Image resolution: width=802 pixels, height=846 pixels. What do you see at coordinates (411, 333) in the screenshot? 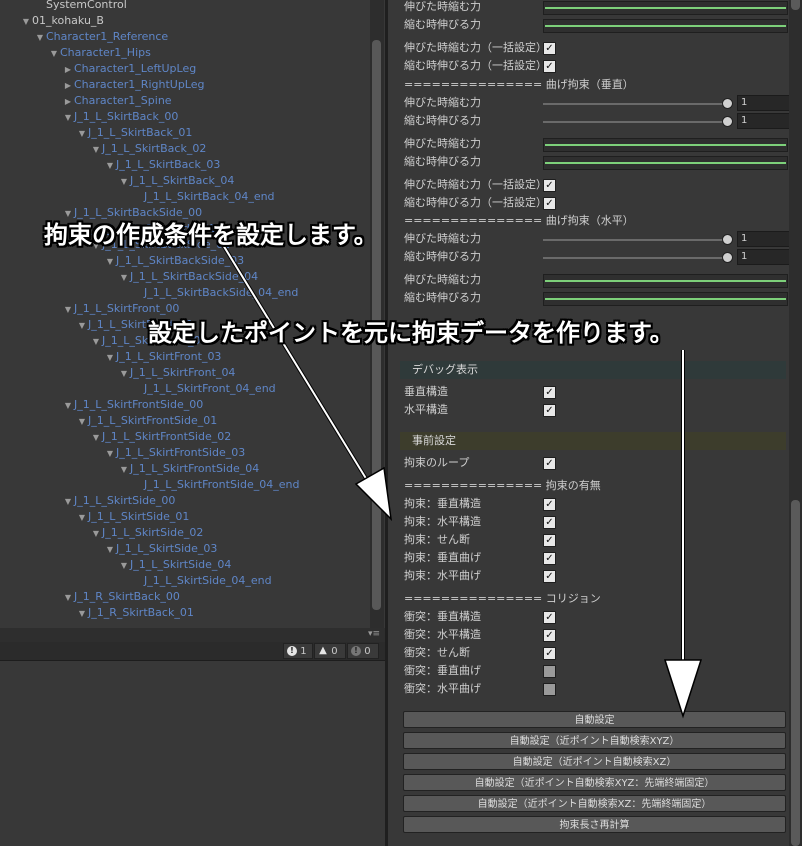
I see `annotation-note-2: 設定したポイントを元に拘束データを作ります。` at bounding box center [411, 333].